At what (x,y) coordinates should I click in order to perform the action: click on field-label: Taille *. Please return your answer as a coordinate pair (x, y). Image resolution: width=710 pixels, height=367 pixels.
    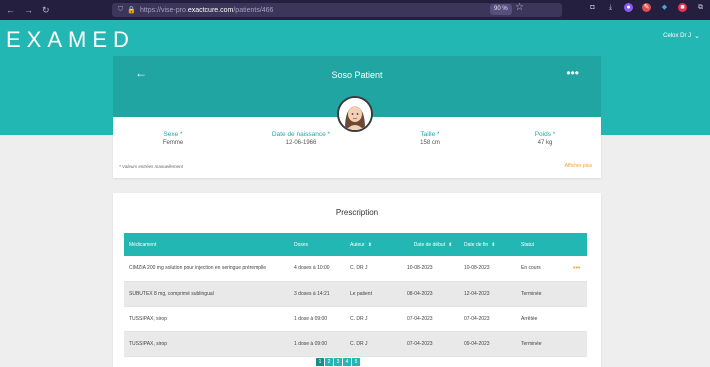
    Looking at the image, I should click on (430, 134).